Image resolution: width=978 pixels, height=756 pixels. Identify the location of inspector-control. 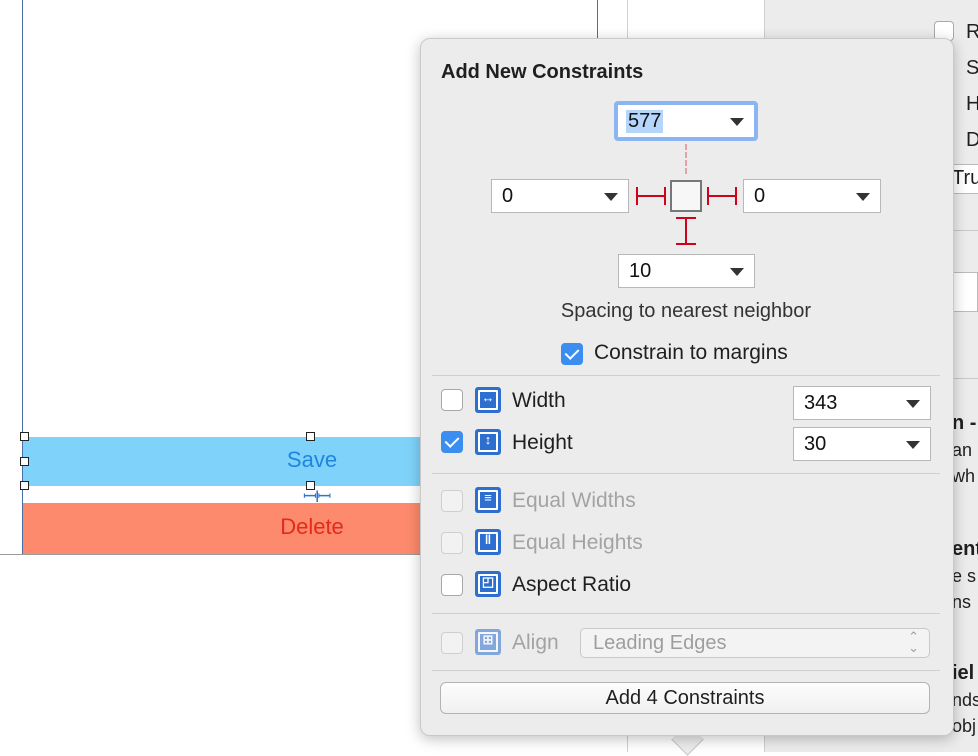
(964, 292).